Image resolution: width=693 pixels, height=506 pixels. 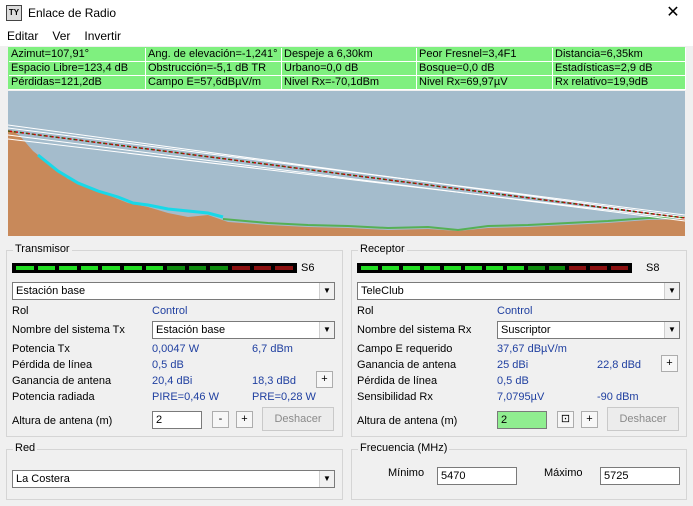 I want to click on tx-row-value2: PRE=0,28 W, so click(x=284, y=397).